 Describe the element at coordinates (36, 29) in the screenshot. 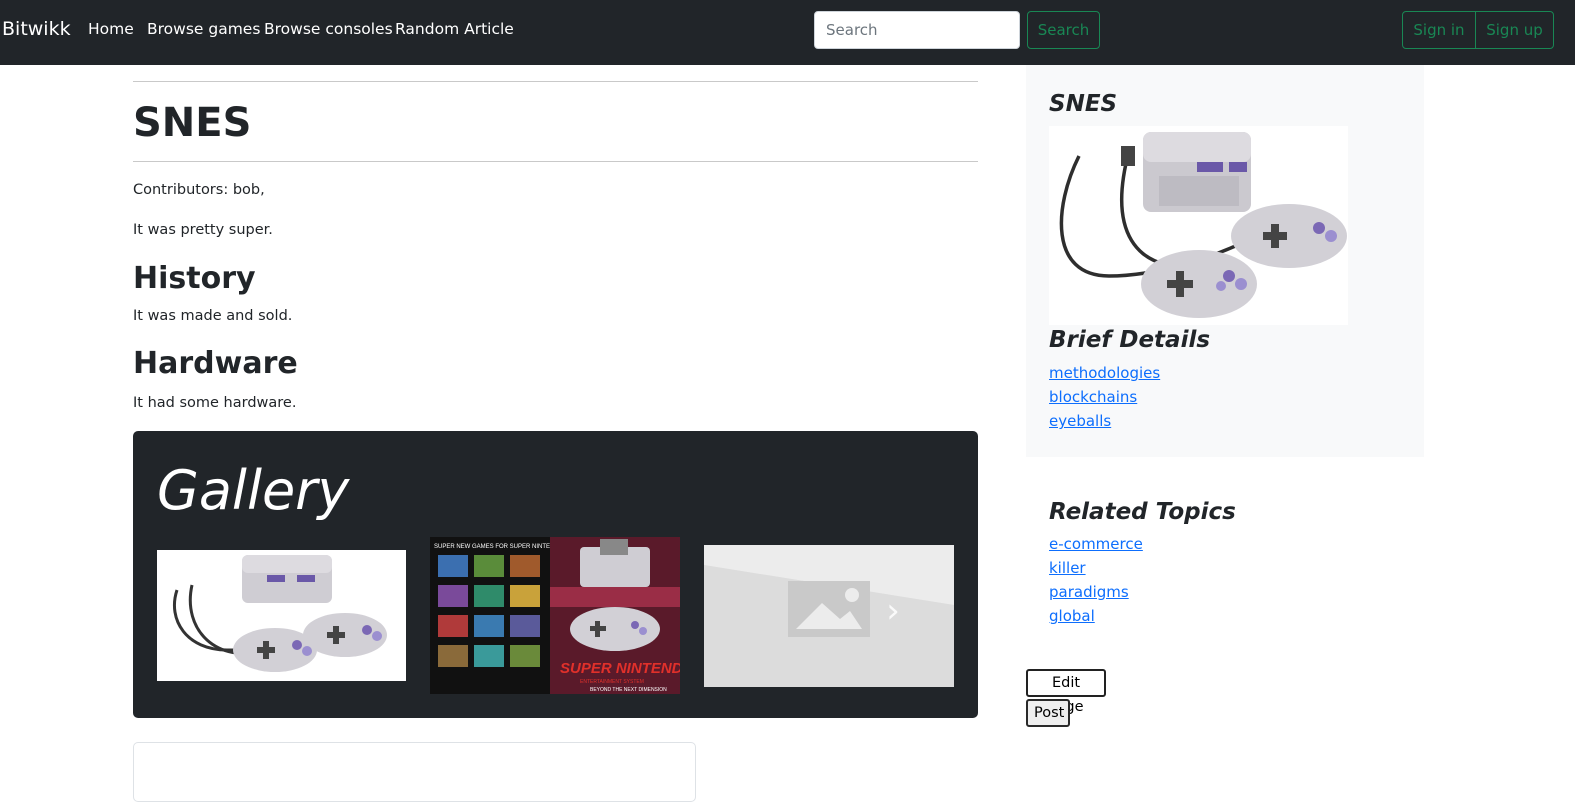

I see `brand-logo: Bitwikk` at that location.